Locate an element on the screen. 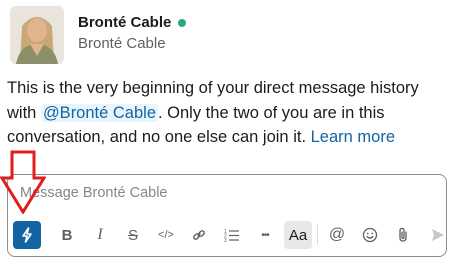 This screenshot has width=455, height=268. numbered-list-icon: 1 2 3 is located at coordinates (231, 235).